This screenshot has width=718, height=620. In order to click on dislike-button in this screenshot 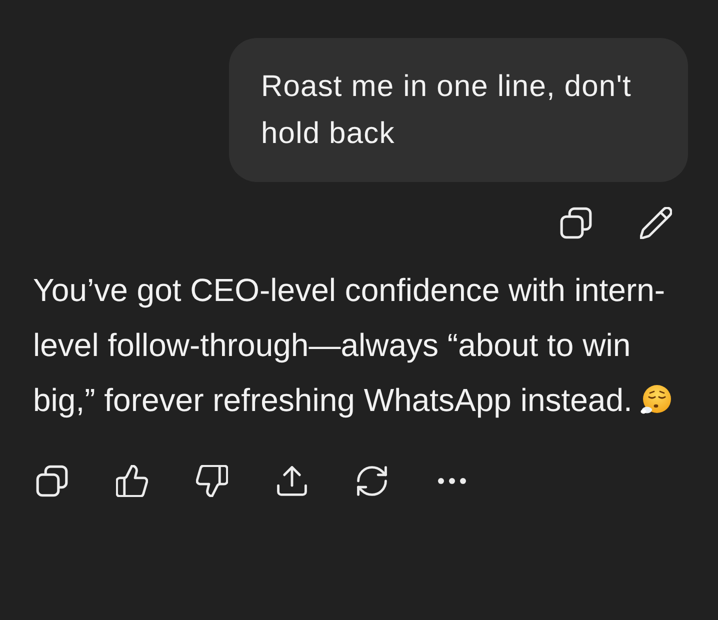, I will do `click(212, 481)`.